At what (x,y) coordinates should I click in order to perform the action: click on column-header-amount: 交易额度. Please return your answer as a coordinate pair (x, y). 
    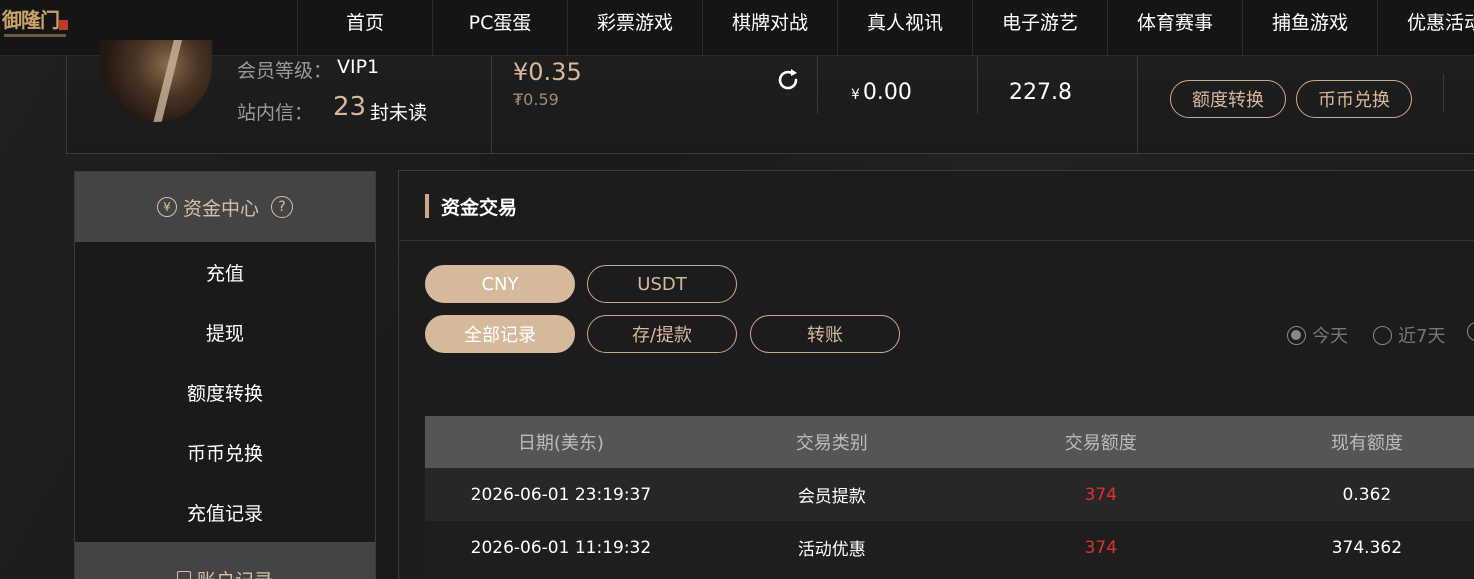
    Looking at the image, I should click on (1100, 443).